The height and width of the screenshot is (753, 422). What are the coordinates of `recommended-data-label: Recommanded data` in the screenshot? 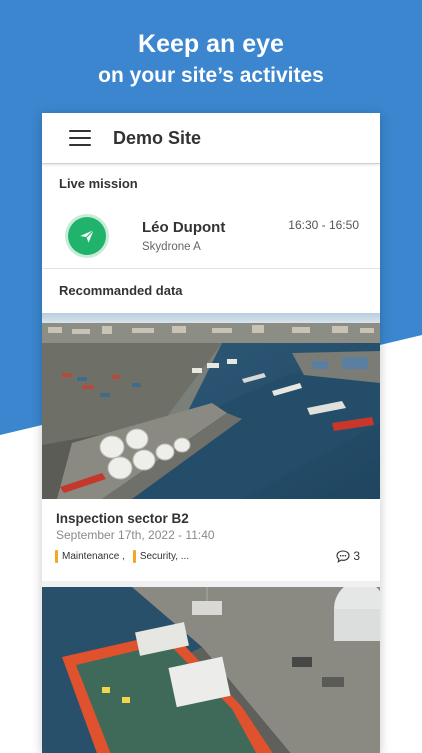 It's located at (121, 290).